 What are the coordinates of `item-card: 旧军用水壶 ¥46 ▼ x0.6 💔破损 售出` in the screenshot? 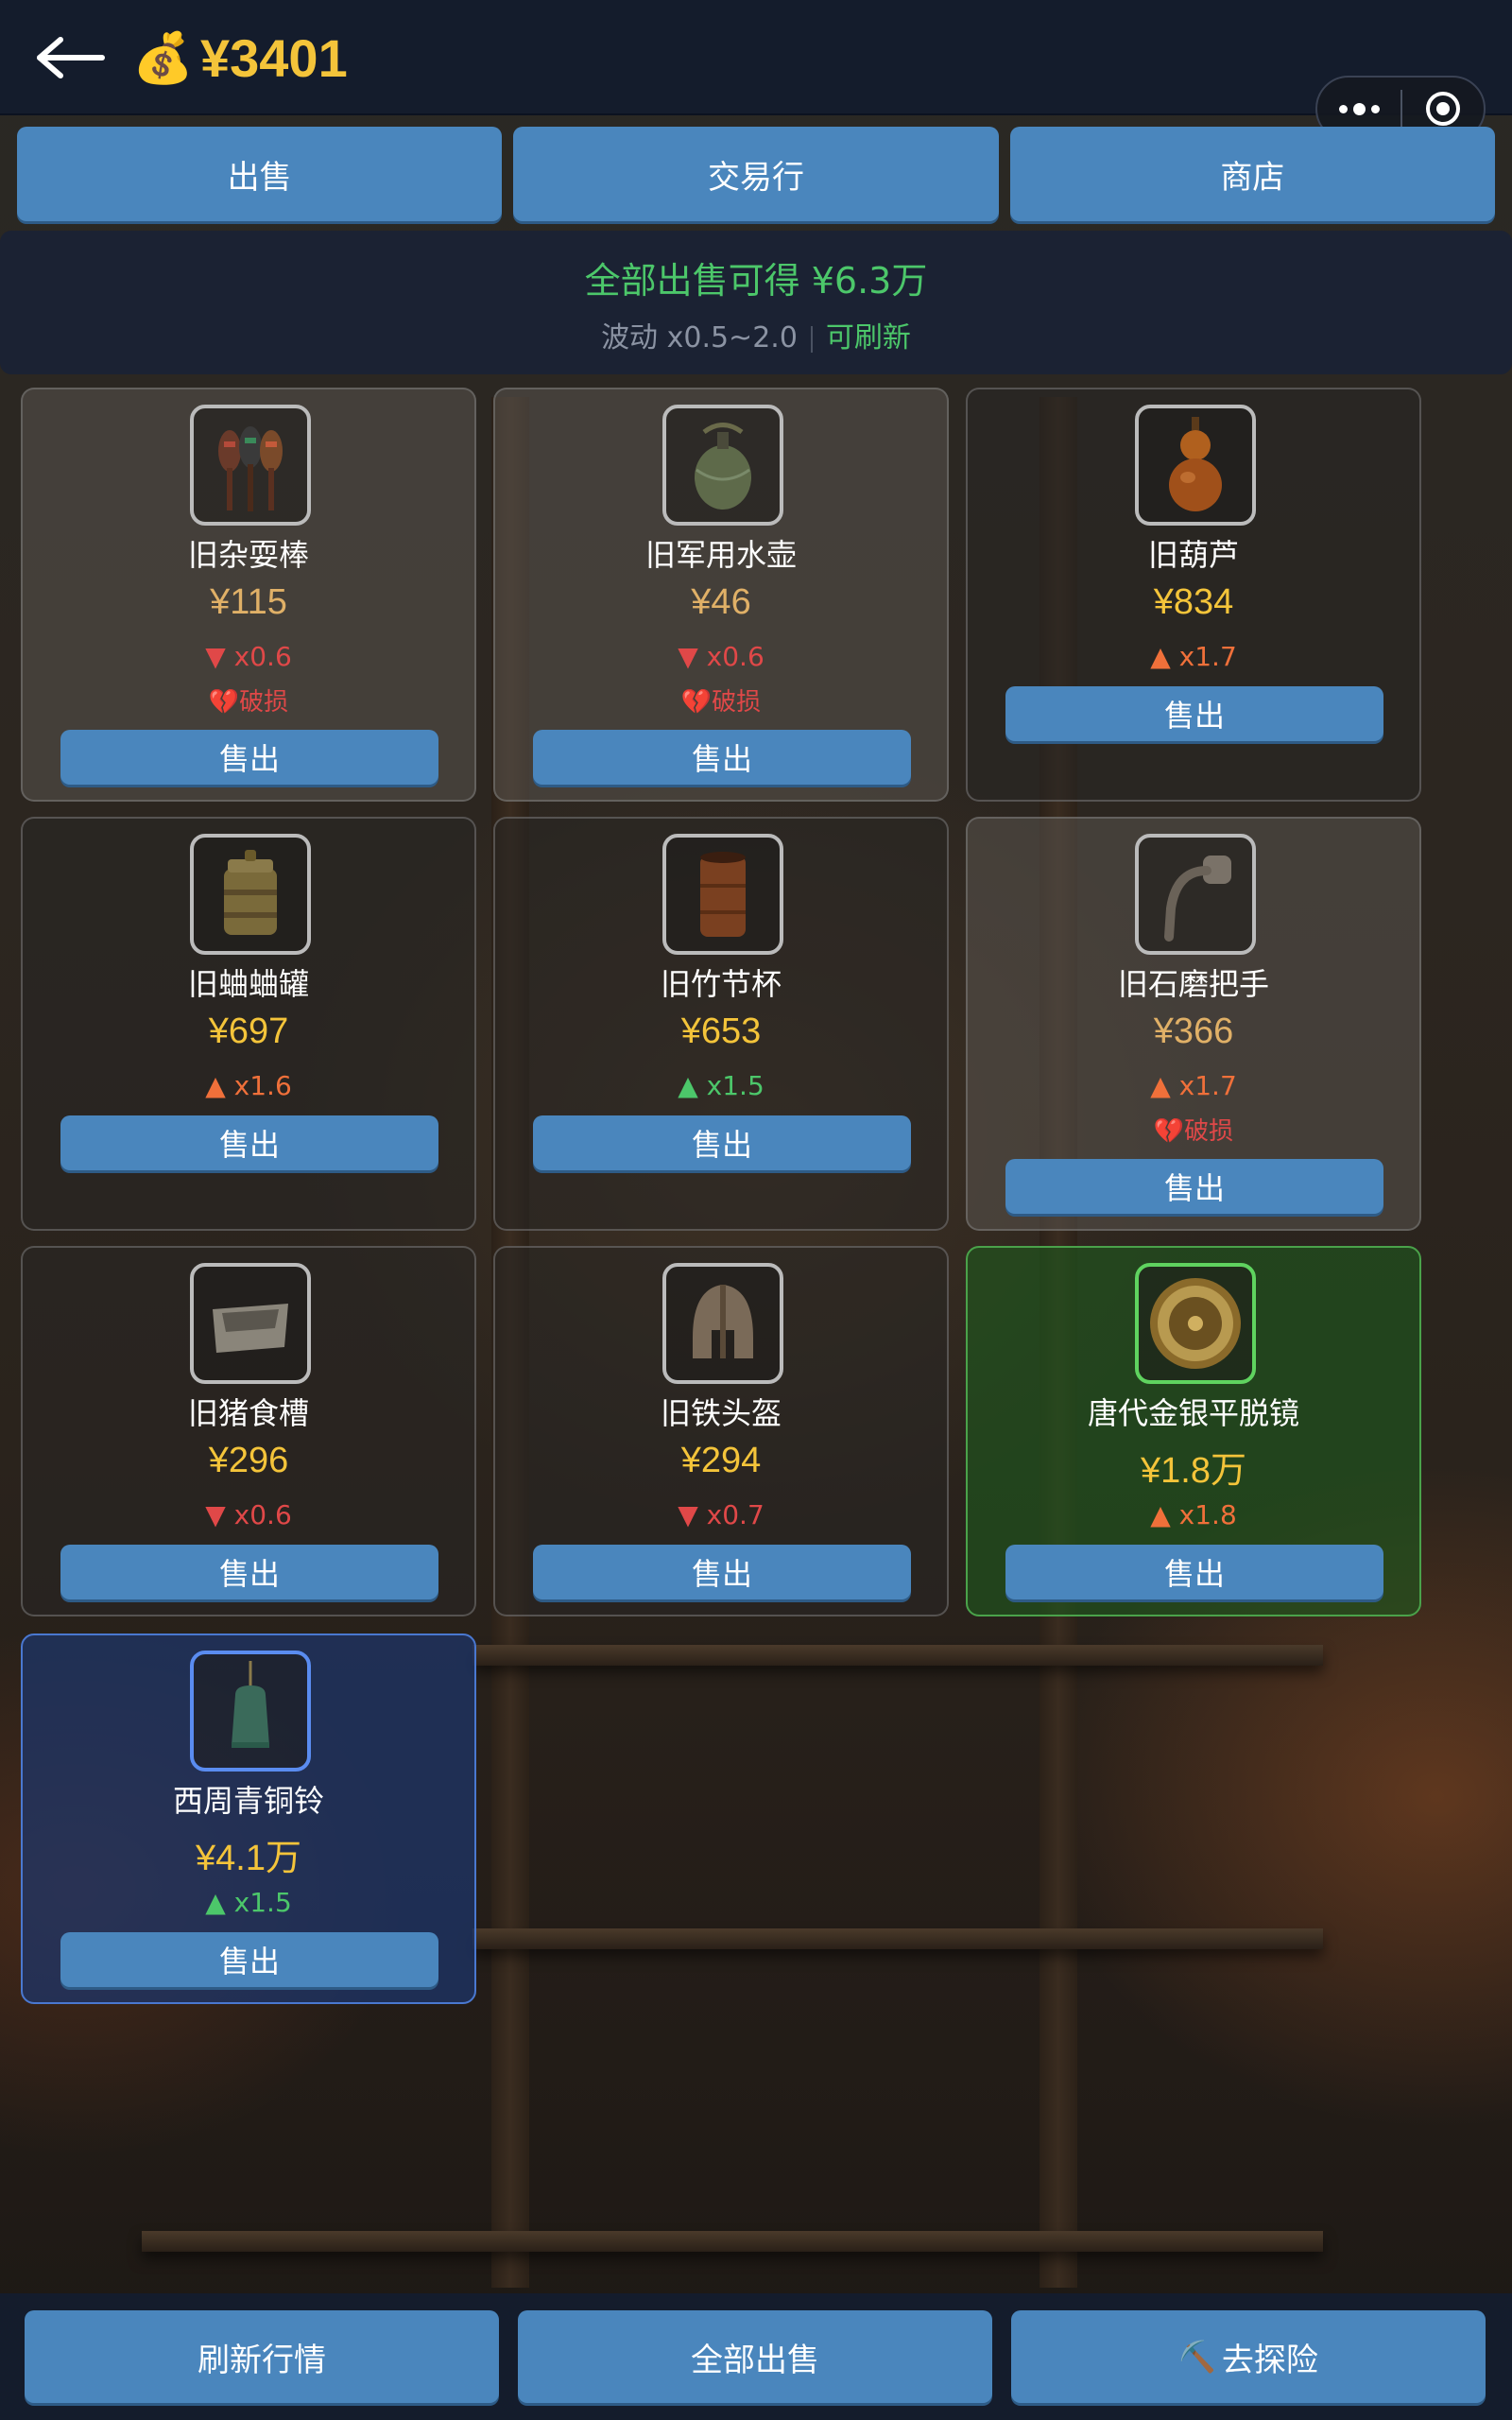 It's located at (721, 595).